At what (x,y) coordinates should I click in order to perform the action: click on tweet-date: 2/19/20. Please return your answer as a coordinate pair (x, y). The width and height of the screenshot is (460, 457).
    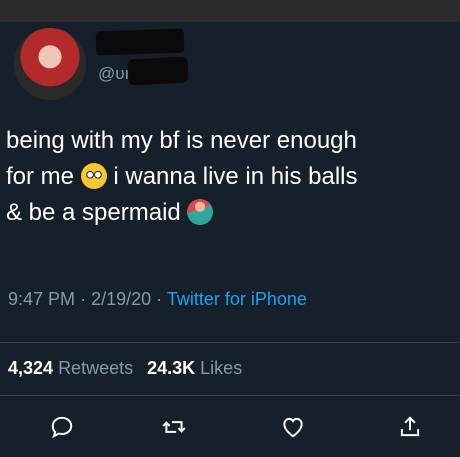
    Looking at the image, I should click on (121, 299).